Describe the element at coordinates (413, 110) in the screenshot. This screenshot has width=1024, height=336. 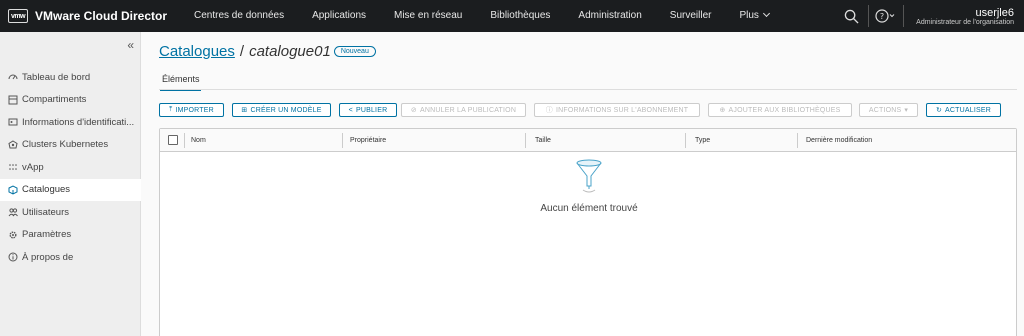
I see `cancel-icon: ⊘` at that location.